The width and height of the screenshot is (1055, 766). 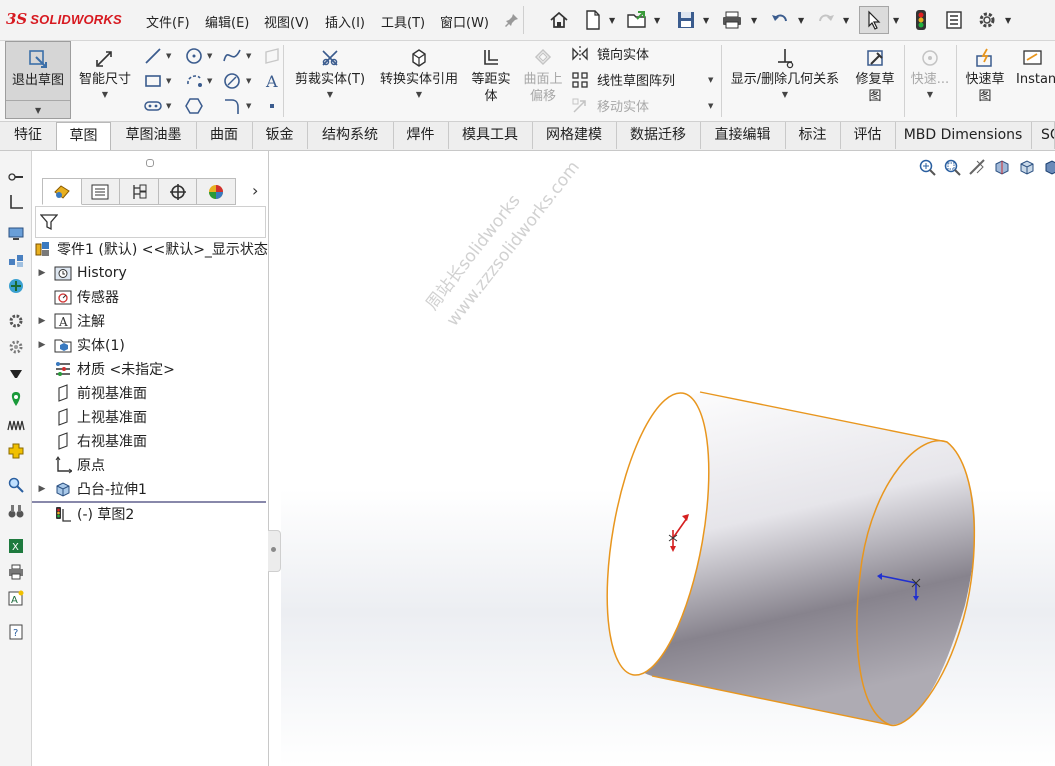 What do you see at coordinates (105, 369) in the screenshot?
I see `tree-item-material: 材质 <未指定>` at bounding box center [105, 369].